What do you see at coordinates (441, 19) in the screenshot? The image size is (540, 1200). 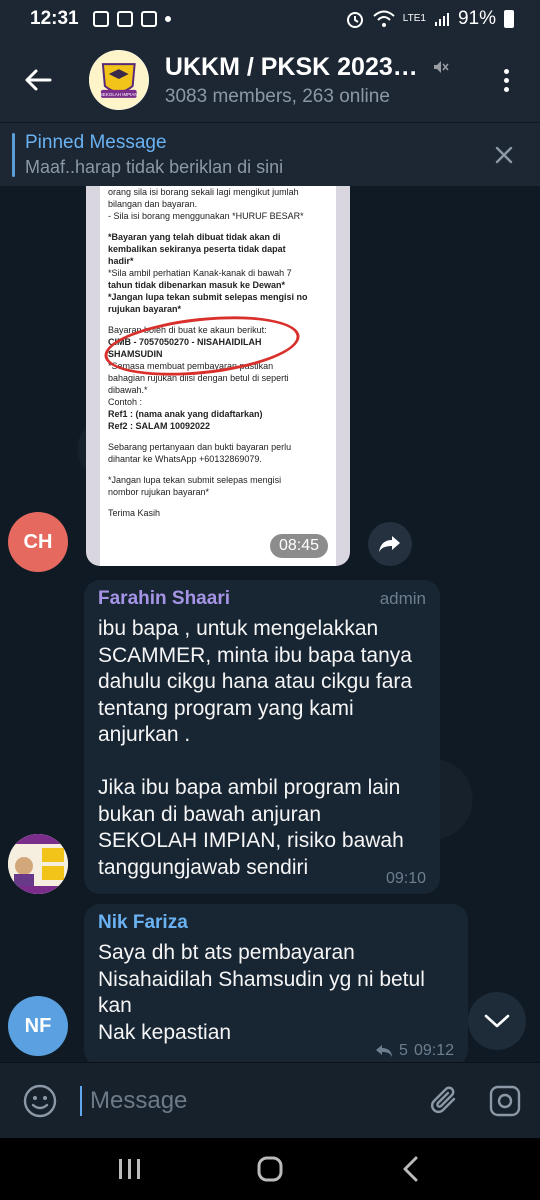 I see `signal-icon` at bounding box center [441, 19].